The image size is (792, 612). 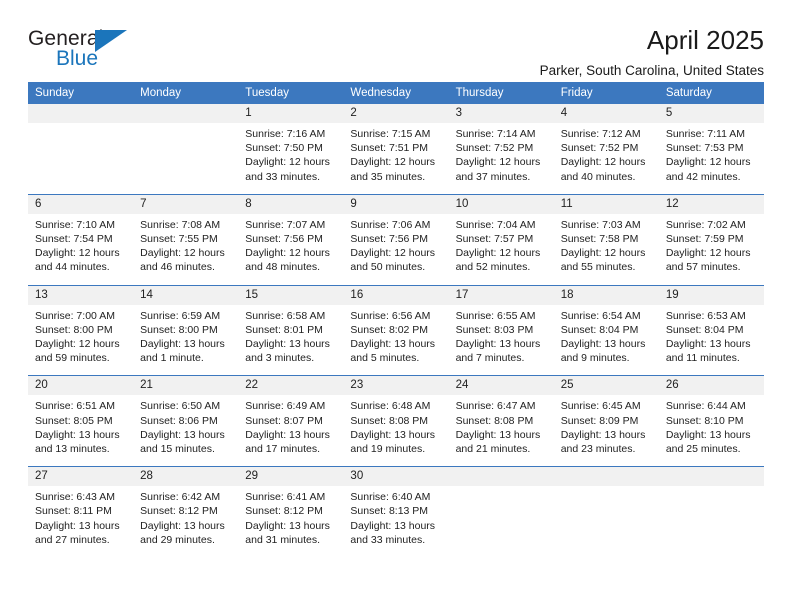 What do you see at coordinates (705, 40) in the screenshot?
I see `page-title: April 2025` at bounding box center [705, 40].